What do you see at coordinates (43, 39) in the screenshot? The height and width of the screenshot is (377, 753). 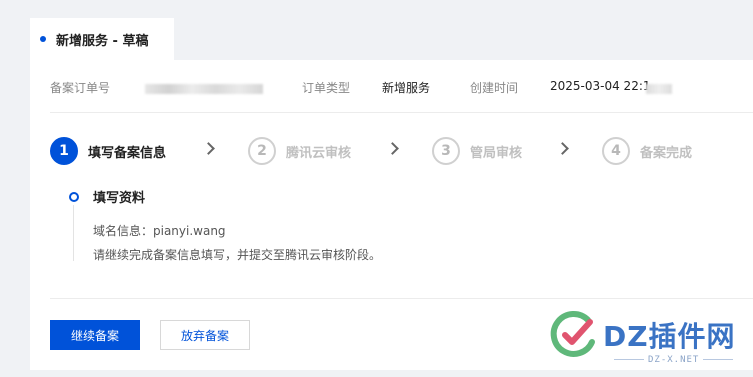 I see `status-dot-icon` at bounding box center [43, 39].